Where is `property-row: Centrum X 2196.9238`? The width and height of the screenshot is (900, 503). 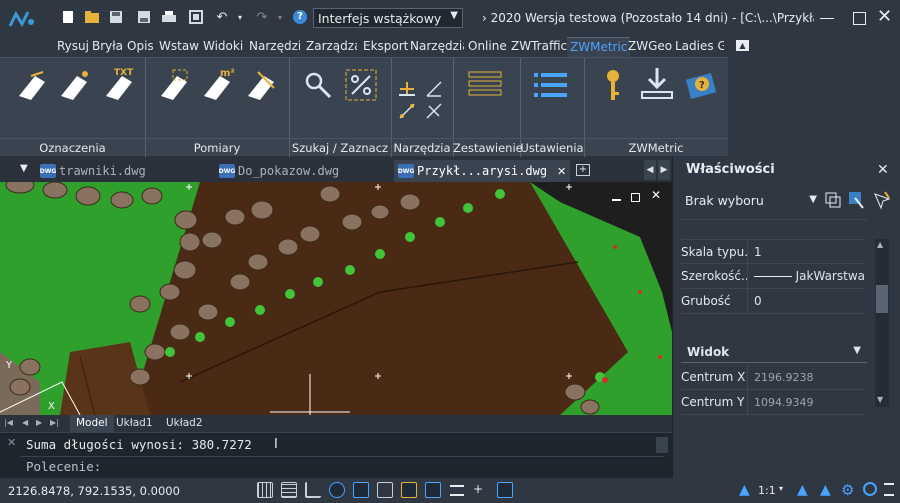
property-row: Centrum X 2196.9238 is located at coordinates (773, 377).